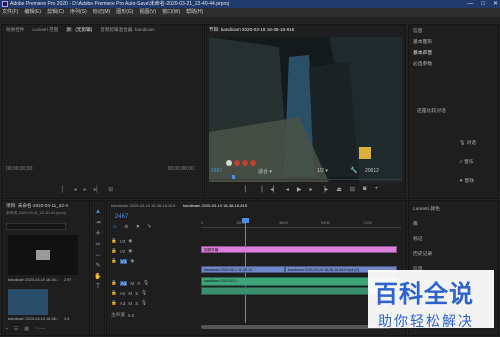 This screenshot has height=337, width=500. Describe the element at coordinates (251, 30) in the screenshot. I see `program-title: 节目: bandicam 2020-03-19 18-36-16-815` at that location.